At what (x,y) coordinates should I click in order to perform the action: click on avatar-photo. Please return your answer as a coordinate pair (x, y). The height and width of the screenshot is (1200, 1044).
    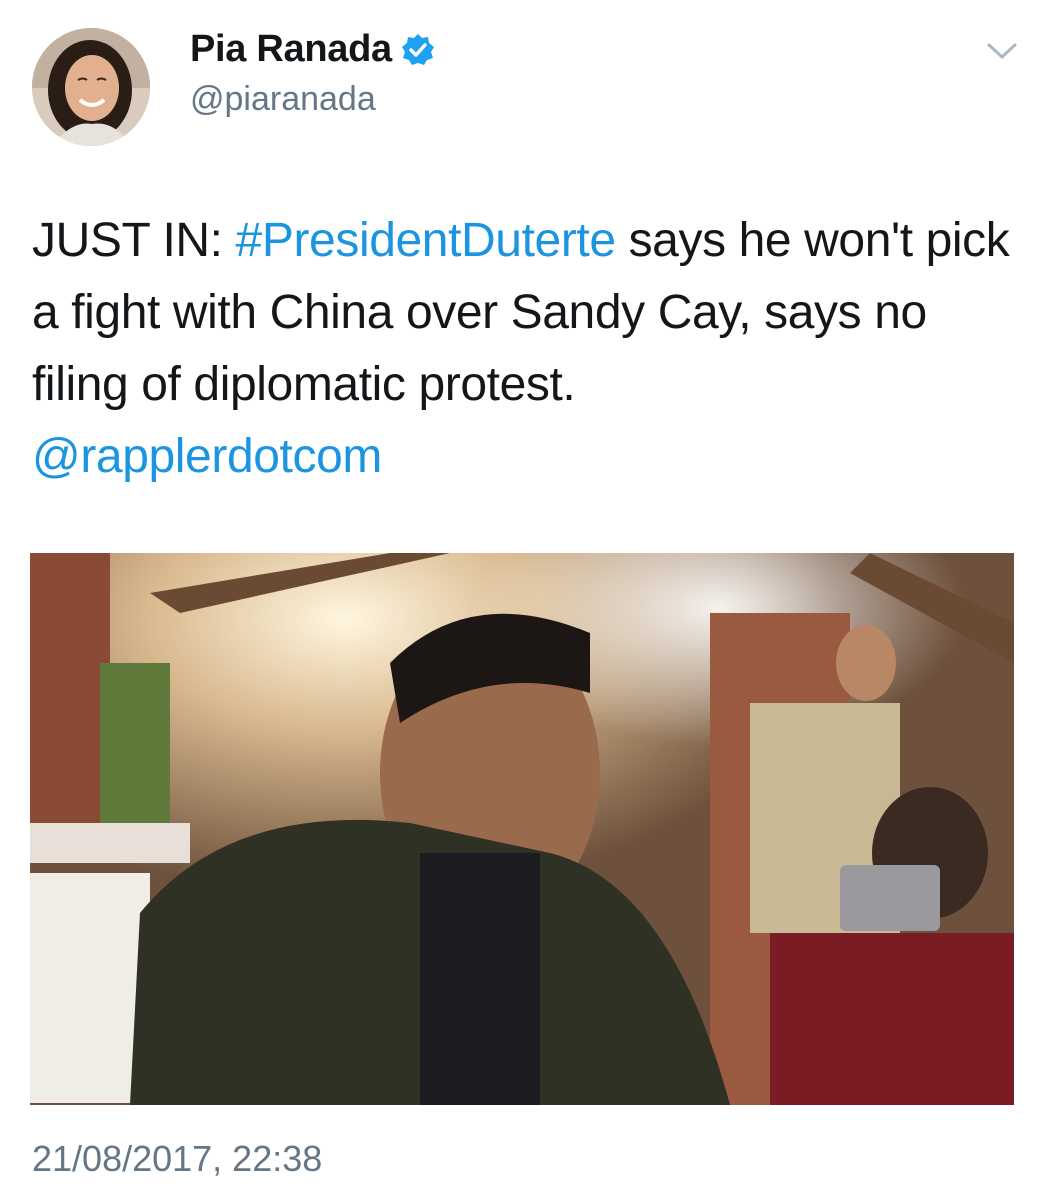
    Looking at the image, I should click on (91, 87).